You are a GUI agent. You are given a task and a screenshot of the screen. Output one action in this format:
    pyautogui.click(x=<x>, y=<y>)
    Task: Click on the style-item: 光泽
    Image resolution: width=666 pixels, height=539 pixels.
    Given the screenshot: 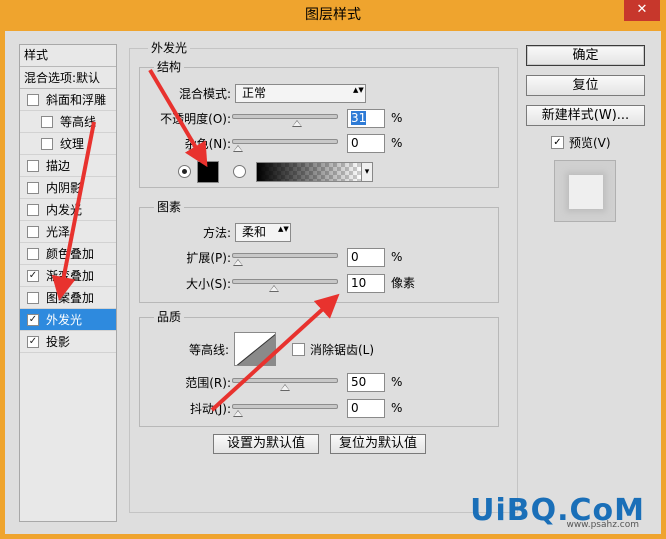 What is the action you would take?
    pyautogui.click(x=68, y=232)
    